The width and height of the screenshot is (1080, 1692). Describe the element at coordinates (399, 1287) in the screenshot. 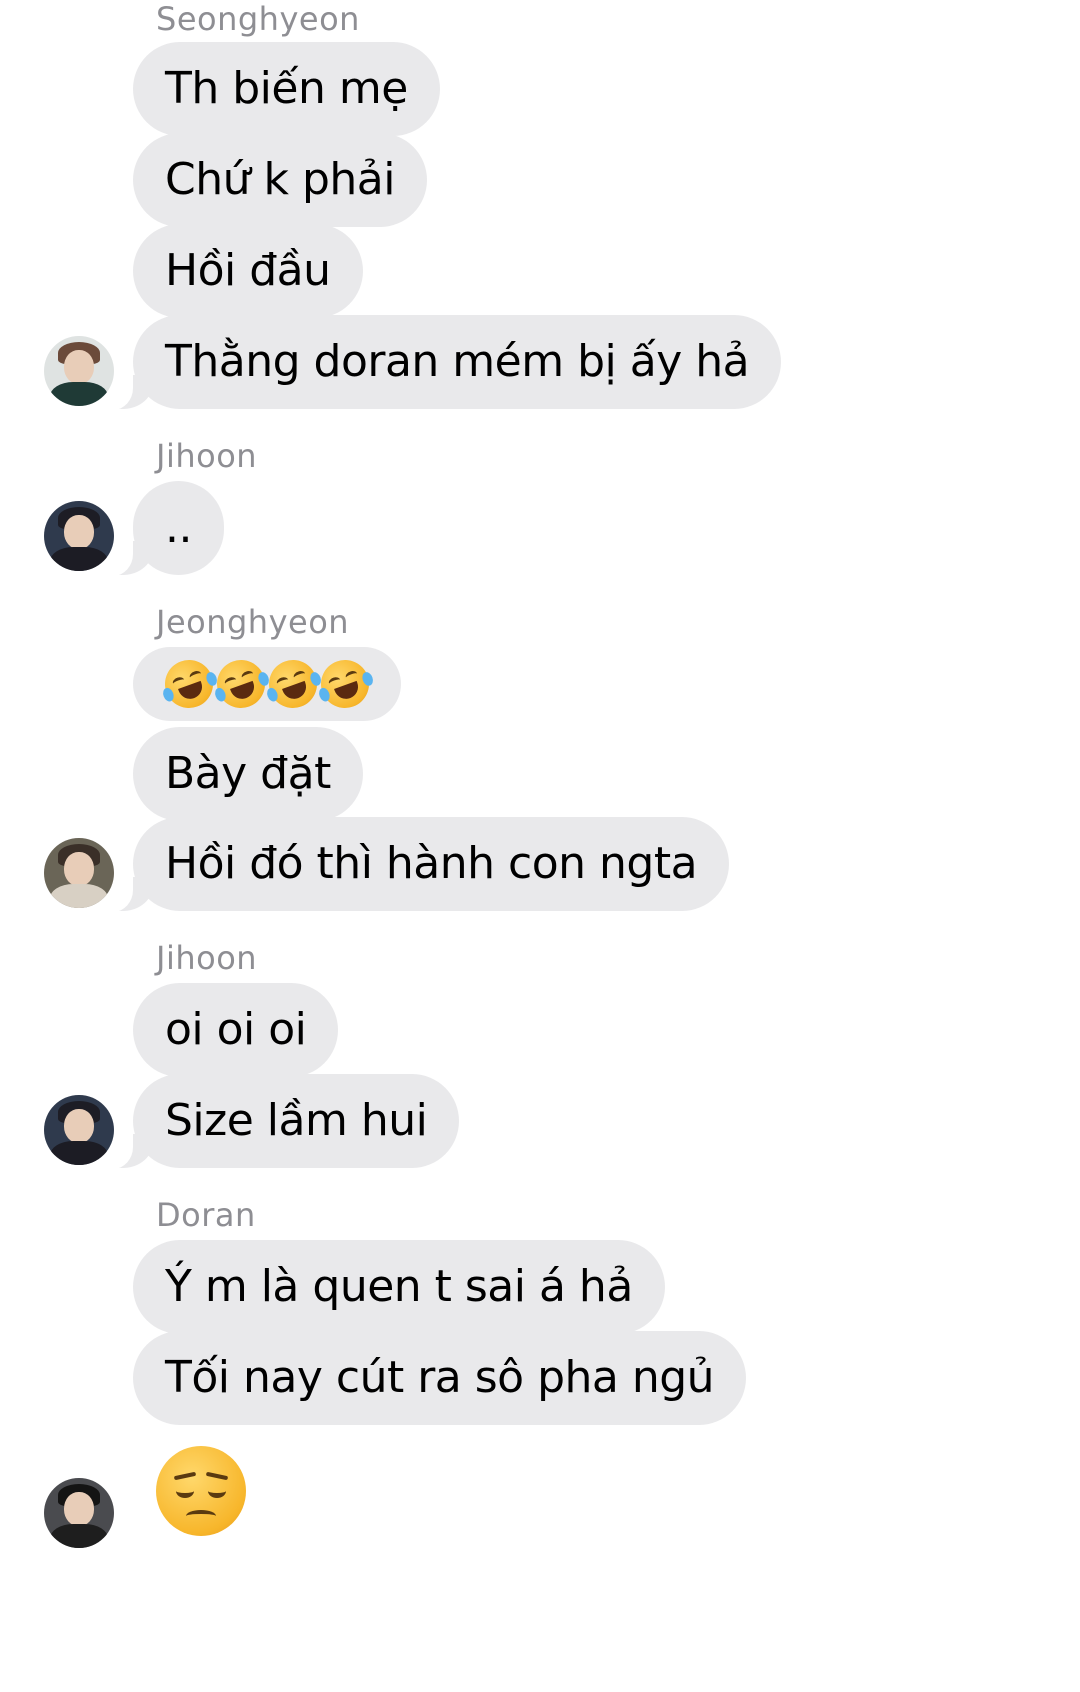

I see `message-bubble: Ý m là quen t sai á hả` at that location.